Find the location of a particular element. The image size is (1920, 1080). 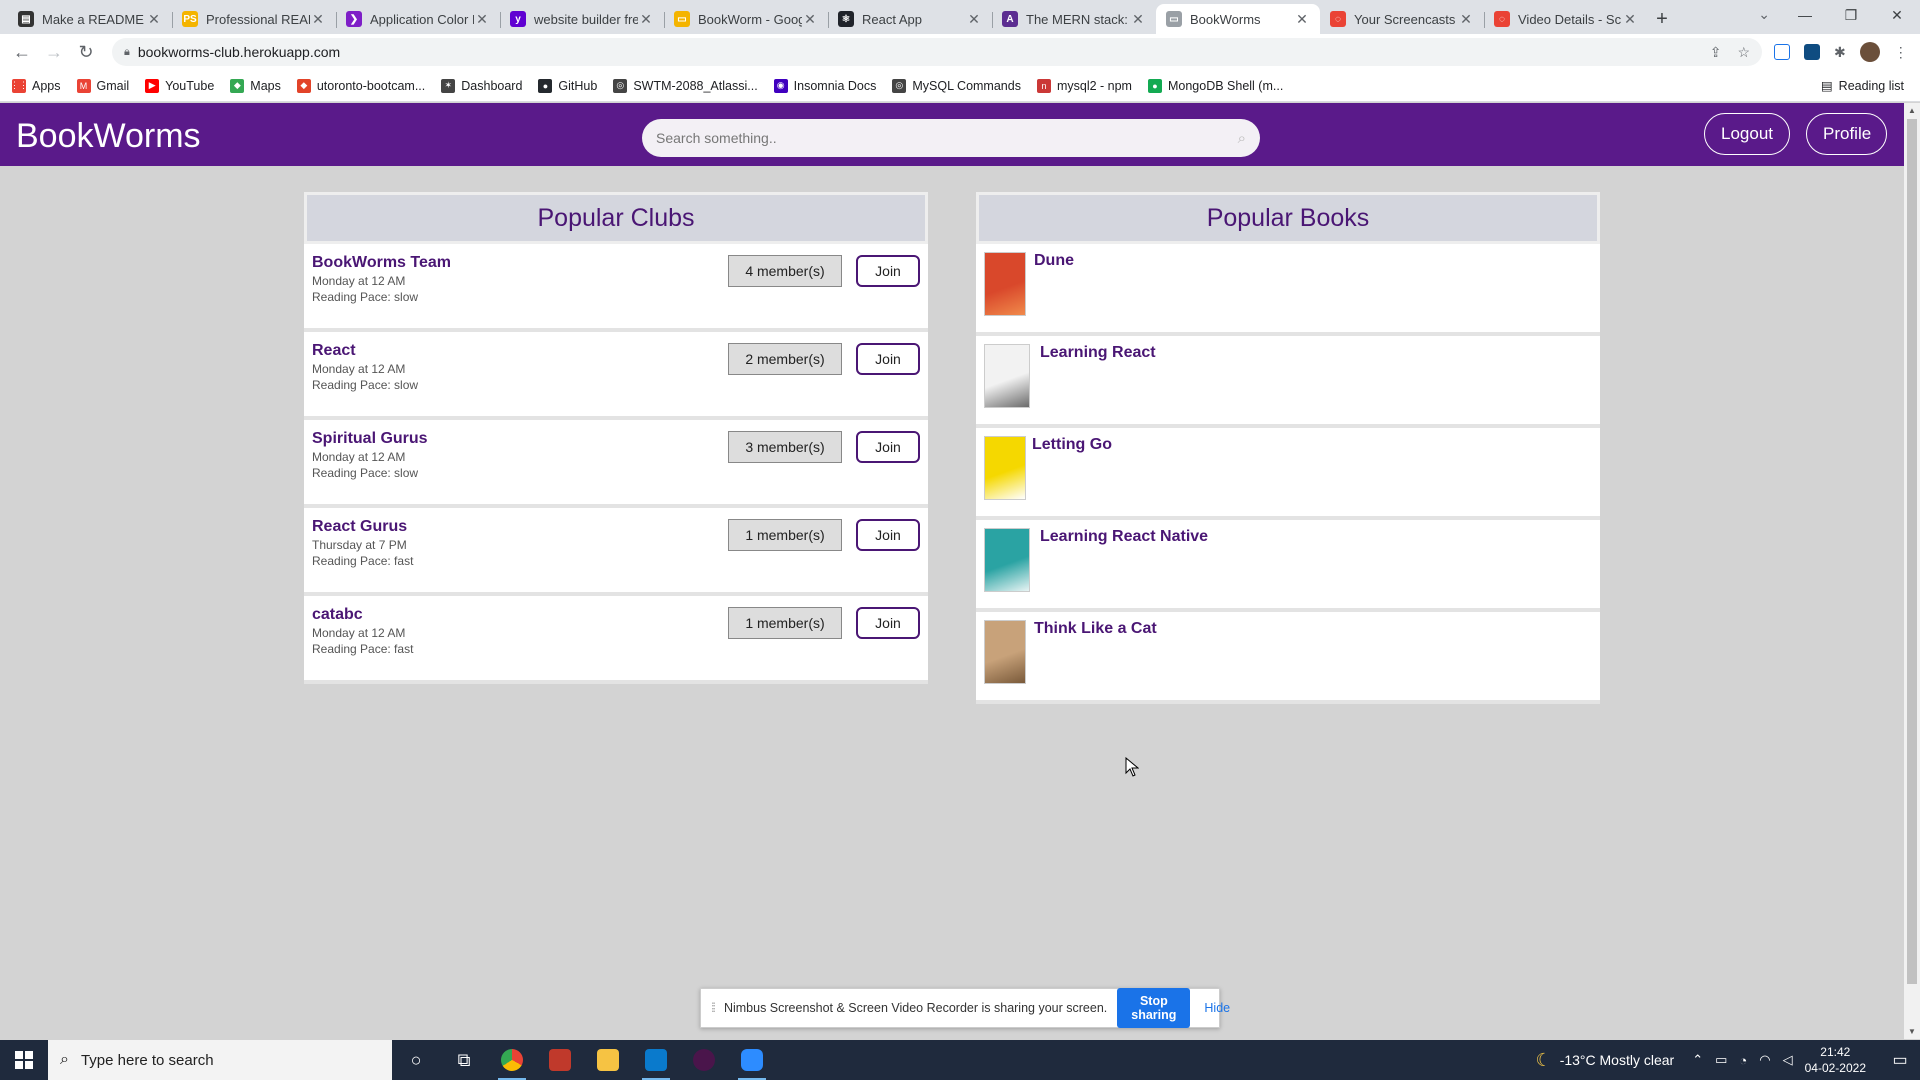

task-view-icon: ⧉ is located at coordinates (464, 1060).